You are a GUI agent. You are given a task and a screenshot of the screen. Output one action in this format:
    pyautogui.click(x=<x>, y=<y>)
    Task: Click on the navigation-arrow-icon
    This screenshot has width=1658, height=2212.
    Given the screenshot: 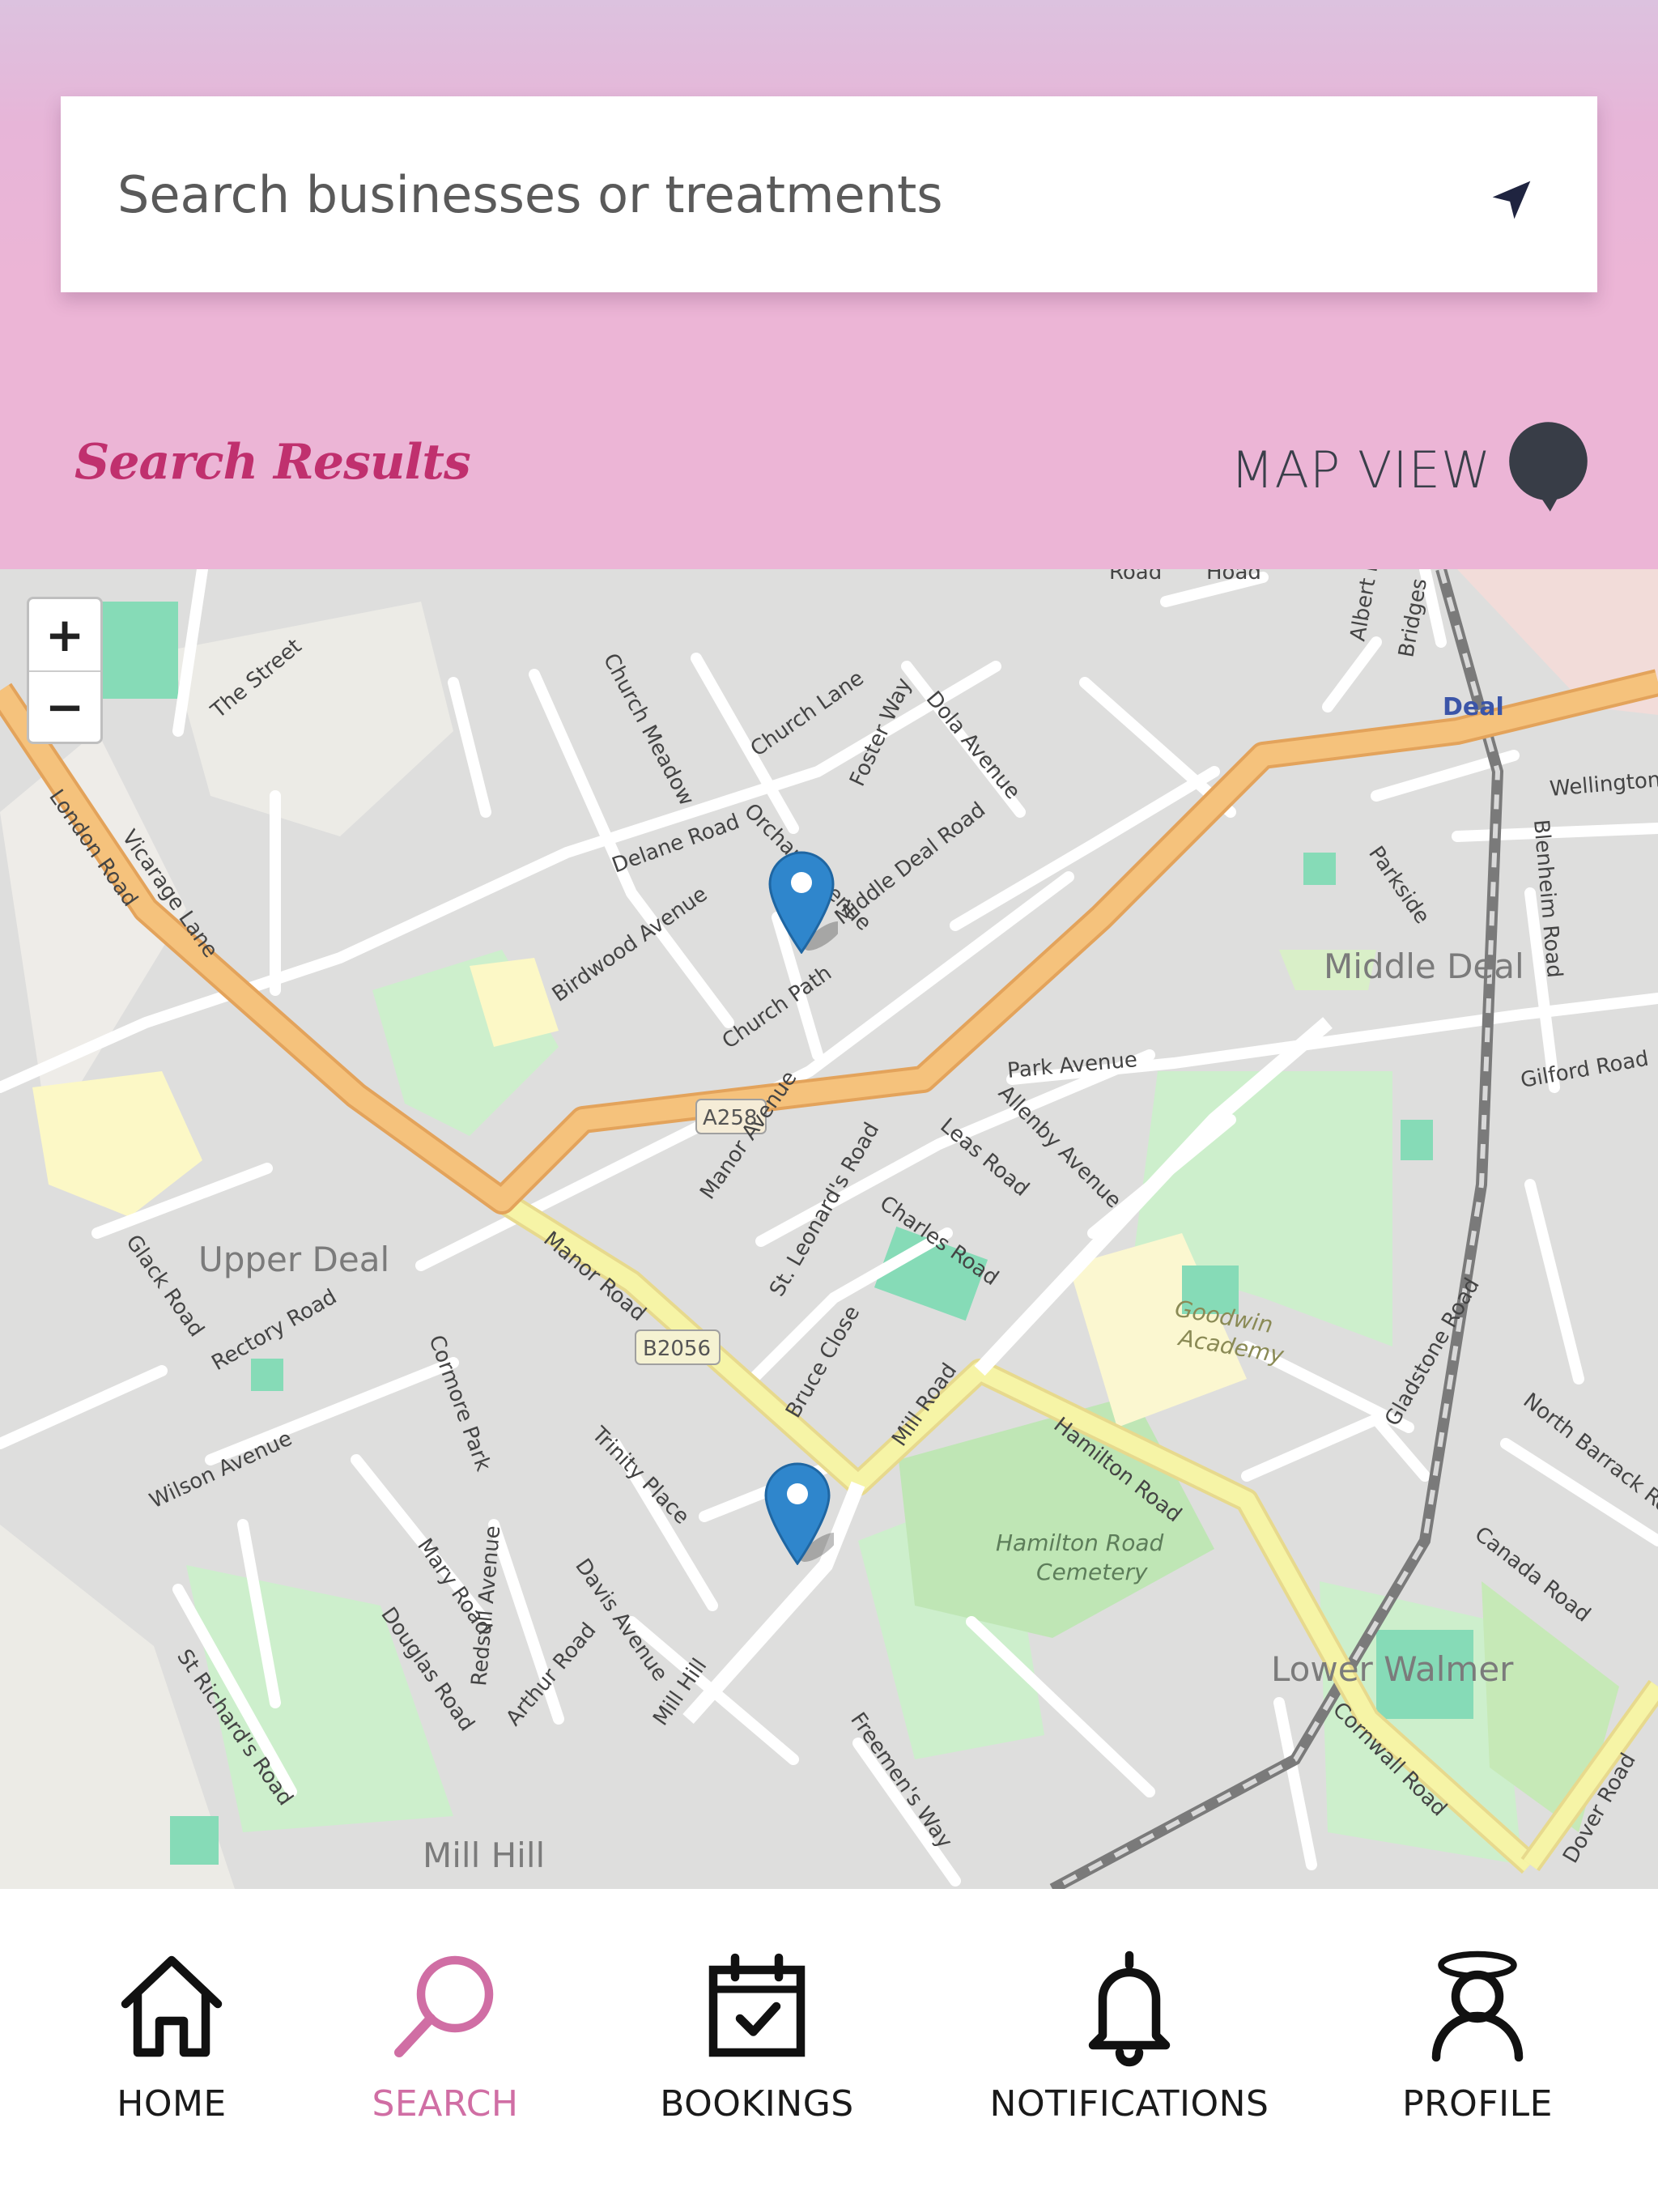 What is the action you would take?
    pyautogui.click(x=1511, y=200)
    